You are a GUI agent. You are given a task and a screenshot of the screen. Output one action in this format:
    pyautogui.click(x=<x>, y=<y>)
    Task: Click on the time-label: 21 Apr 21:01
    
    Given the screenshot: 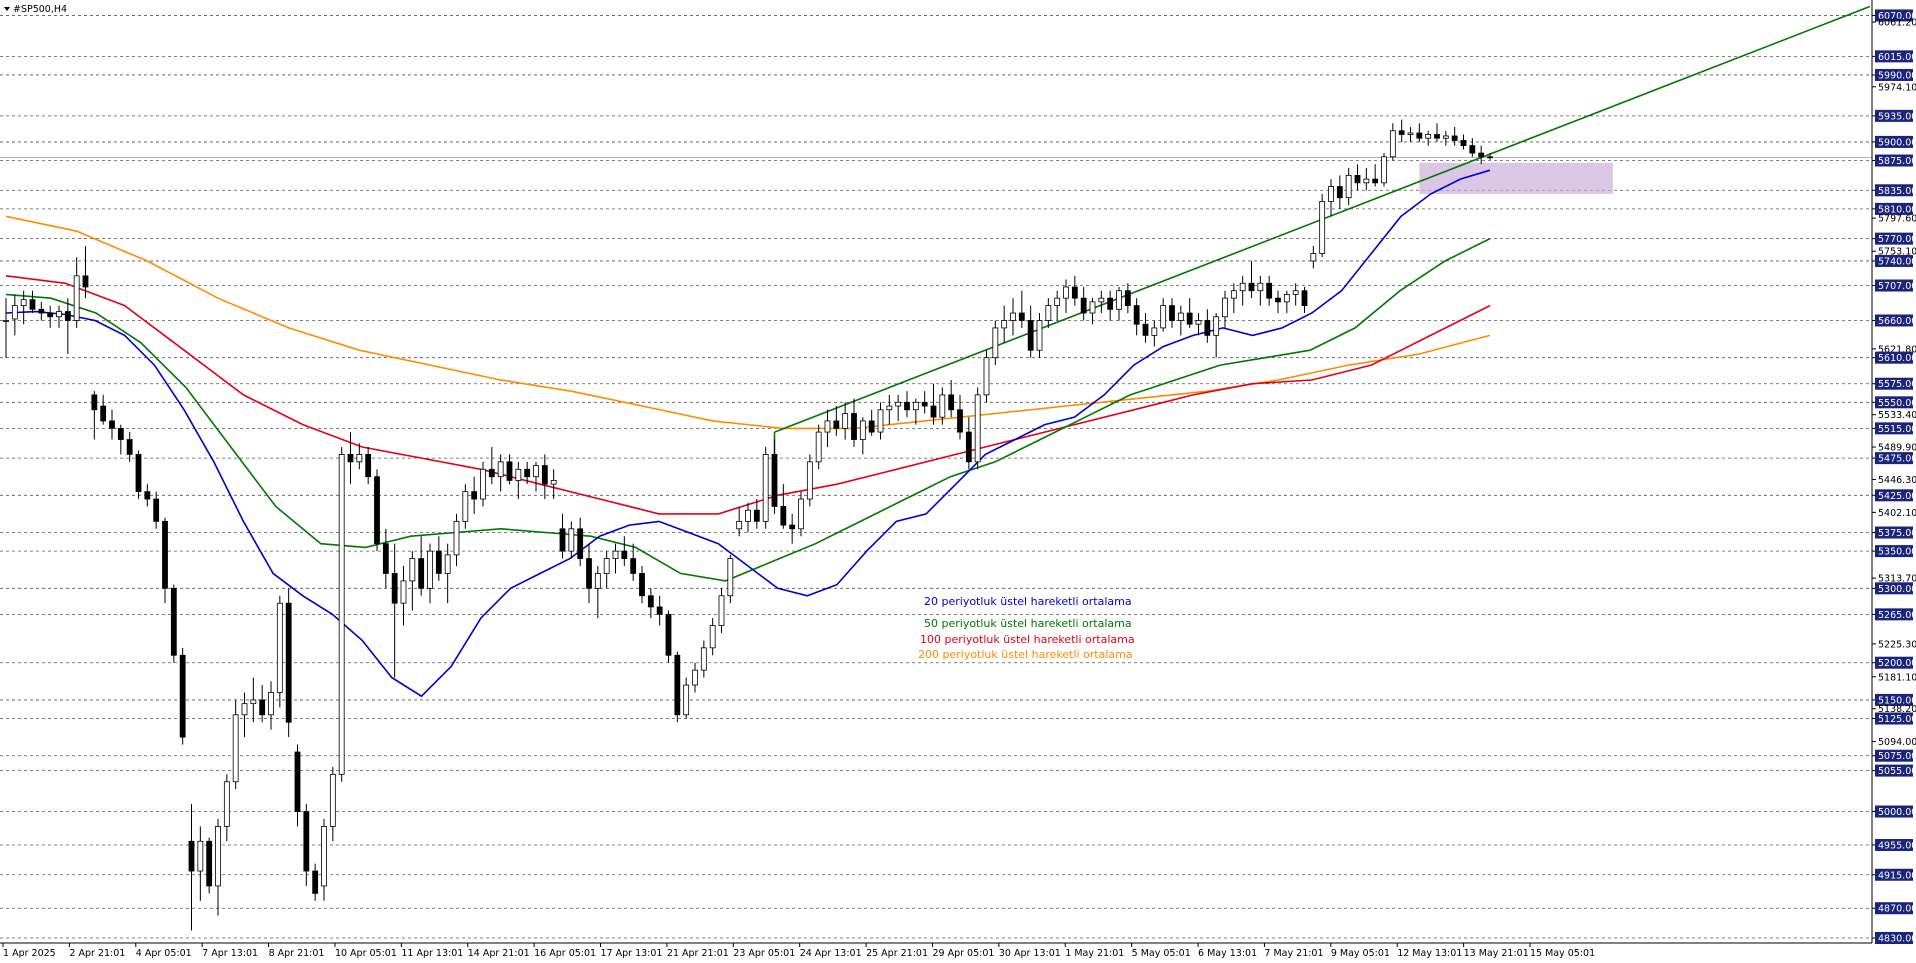 What is the action you would take?
    pyautogui.click(x=698, y=953)
    